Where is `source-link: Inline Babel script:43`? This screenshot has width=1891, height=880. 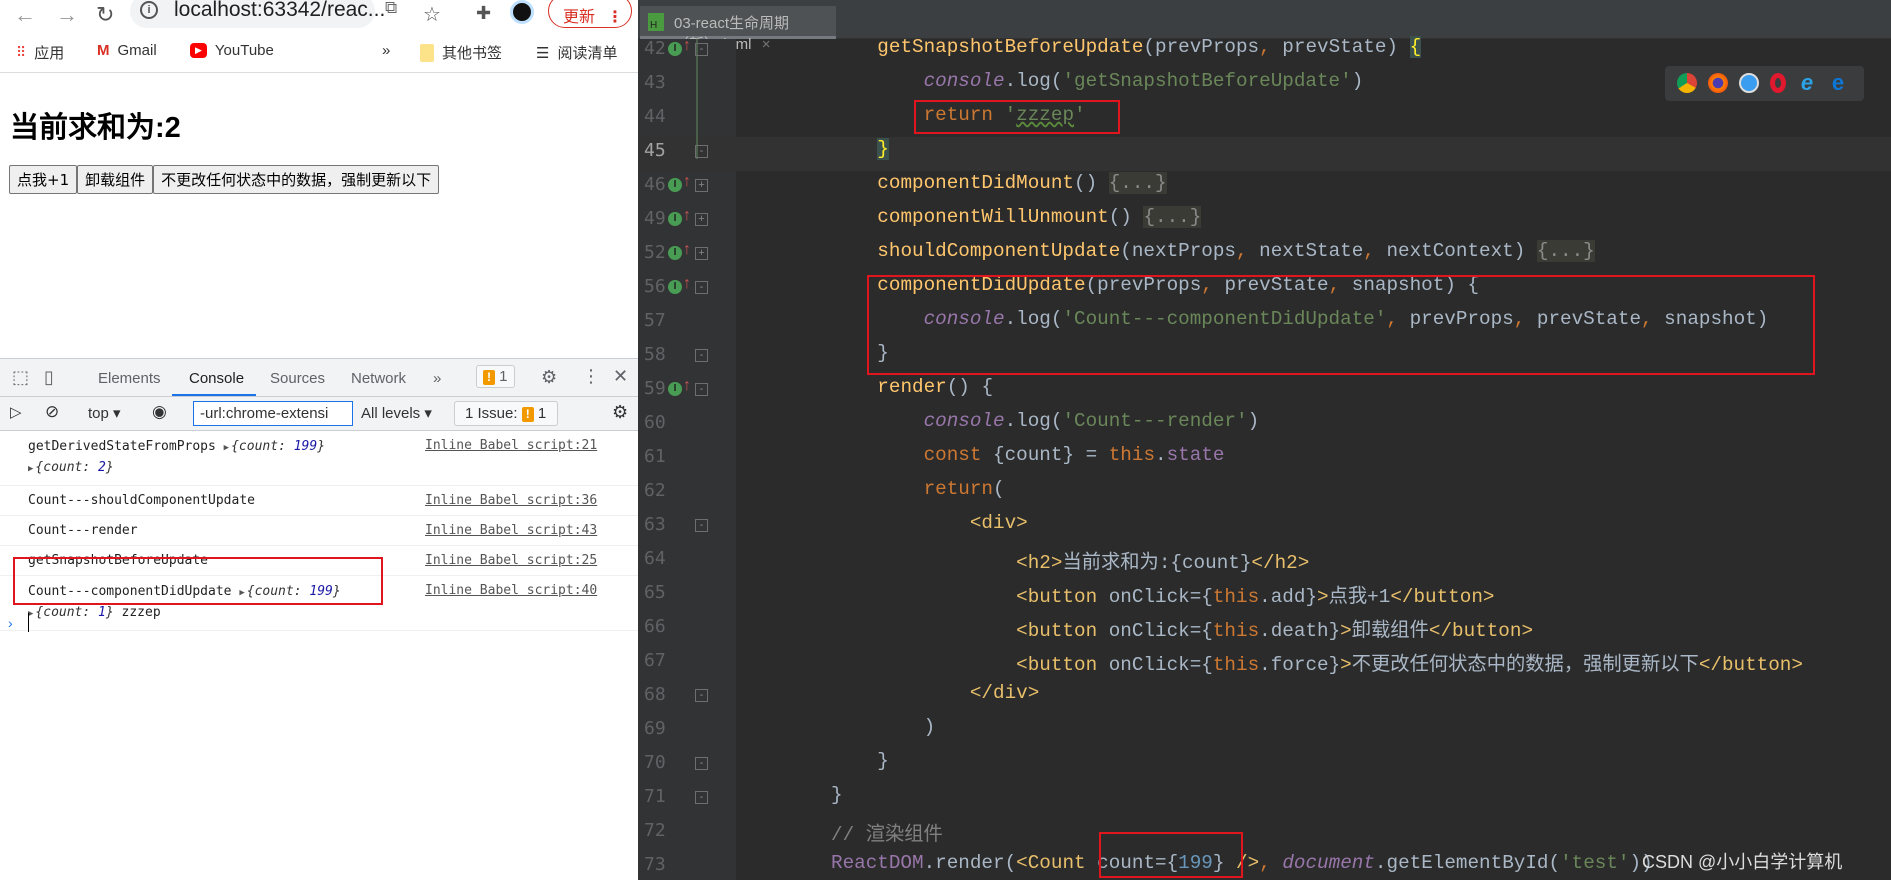 source-link: Inline Babel script:43 is located at coordinates (511, 530).